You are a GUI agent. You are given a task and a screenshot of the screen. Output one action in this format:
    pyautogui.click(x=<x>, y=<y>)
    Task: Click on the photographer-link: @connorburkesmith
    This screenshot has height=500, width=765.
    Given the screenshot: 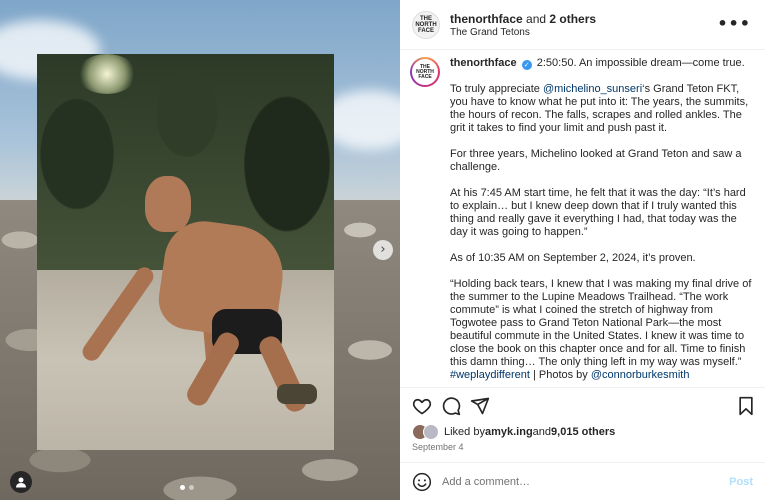 What is the action you would take?
    pyautogui.click(x=640, y=375)
    